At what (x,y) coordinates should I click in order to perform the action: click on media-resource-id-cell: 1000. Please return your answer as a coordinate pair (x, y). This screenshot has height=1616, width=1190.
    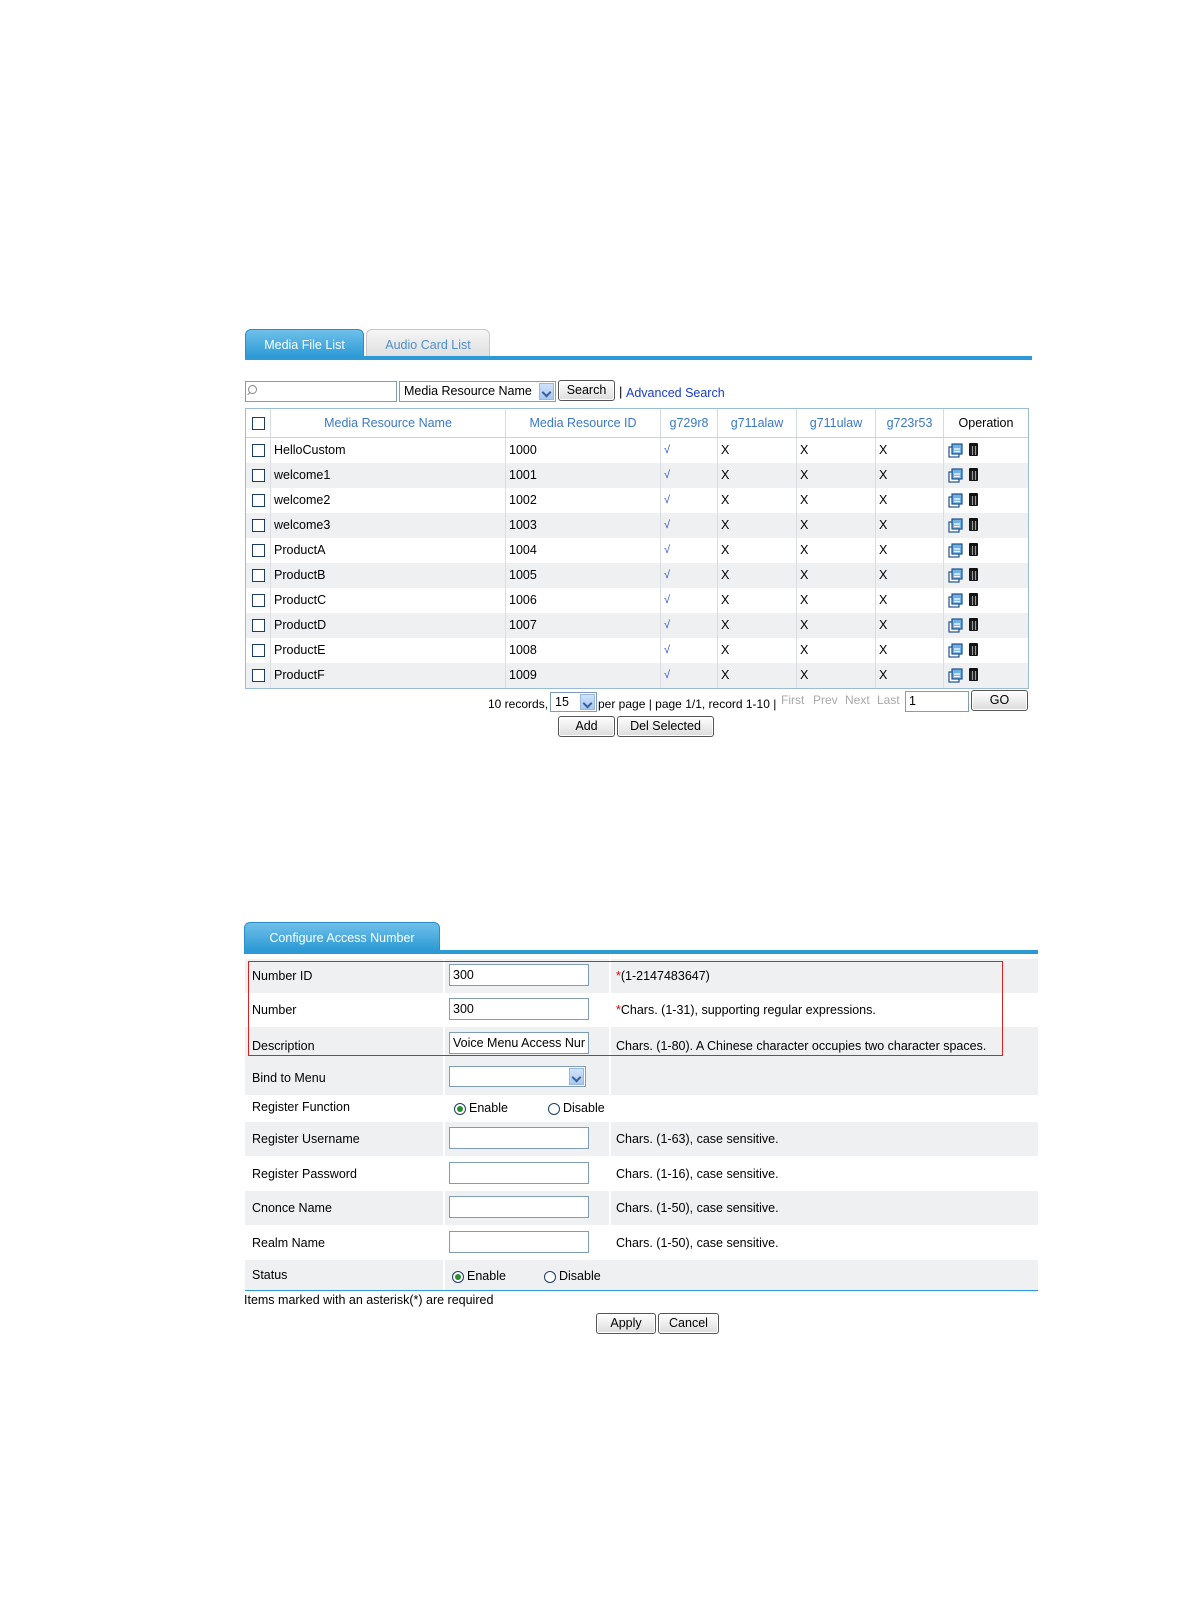
    Looking at the image, I should click on (583, 450).